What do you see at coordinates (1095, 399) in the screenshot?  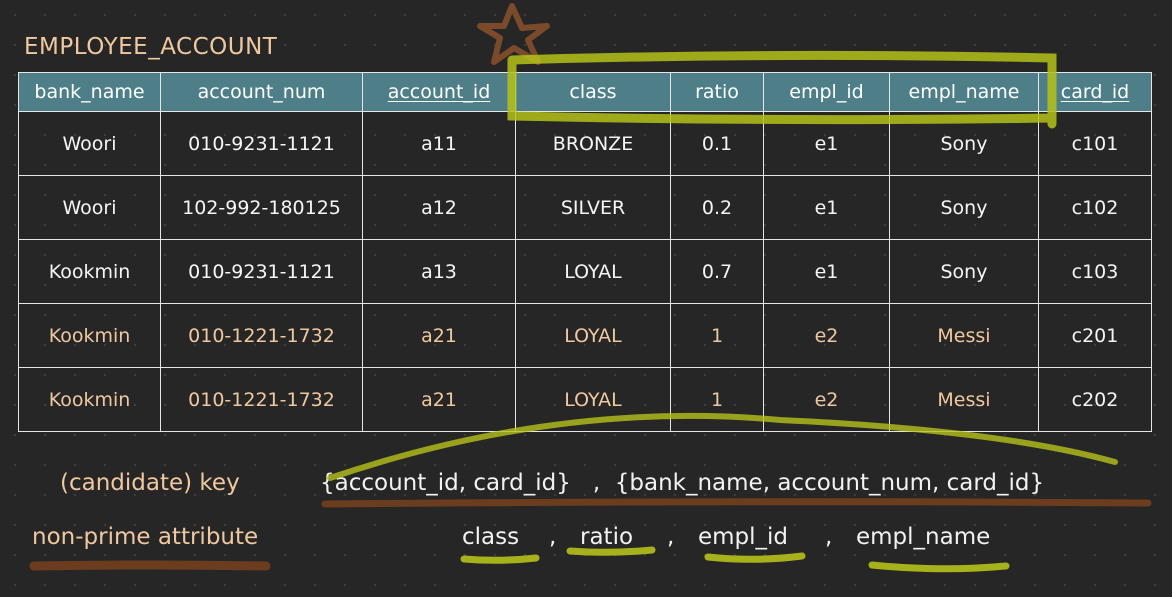 I see `table-cell-card-id: c202` at bounding box center [1095, 399].